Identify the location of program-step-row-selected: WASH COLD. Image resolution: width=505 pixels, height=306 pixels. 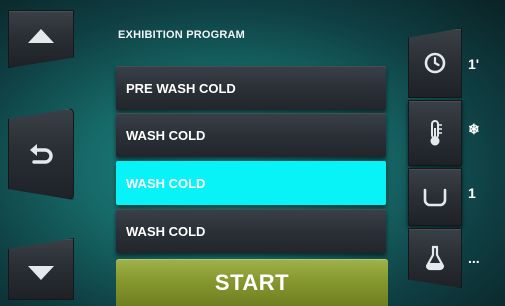
(251, 183).